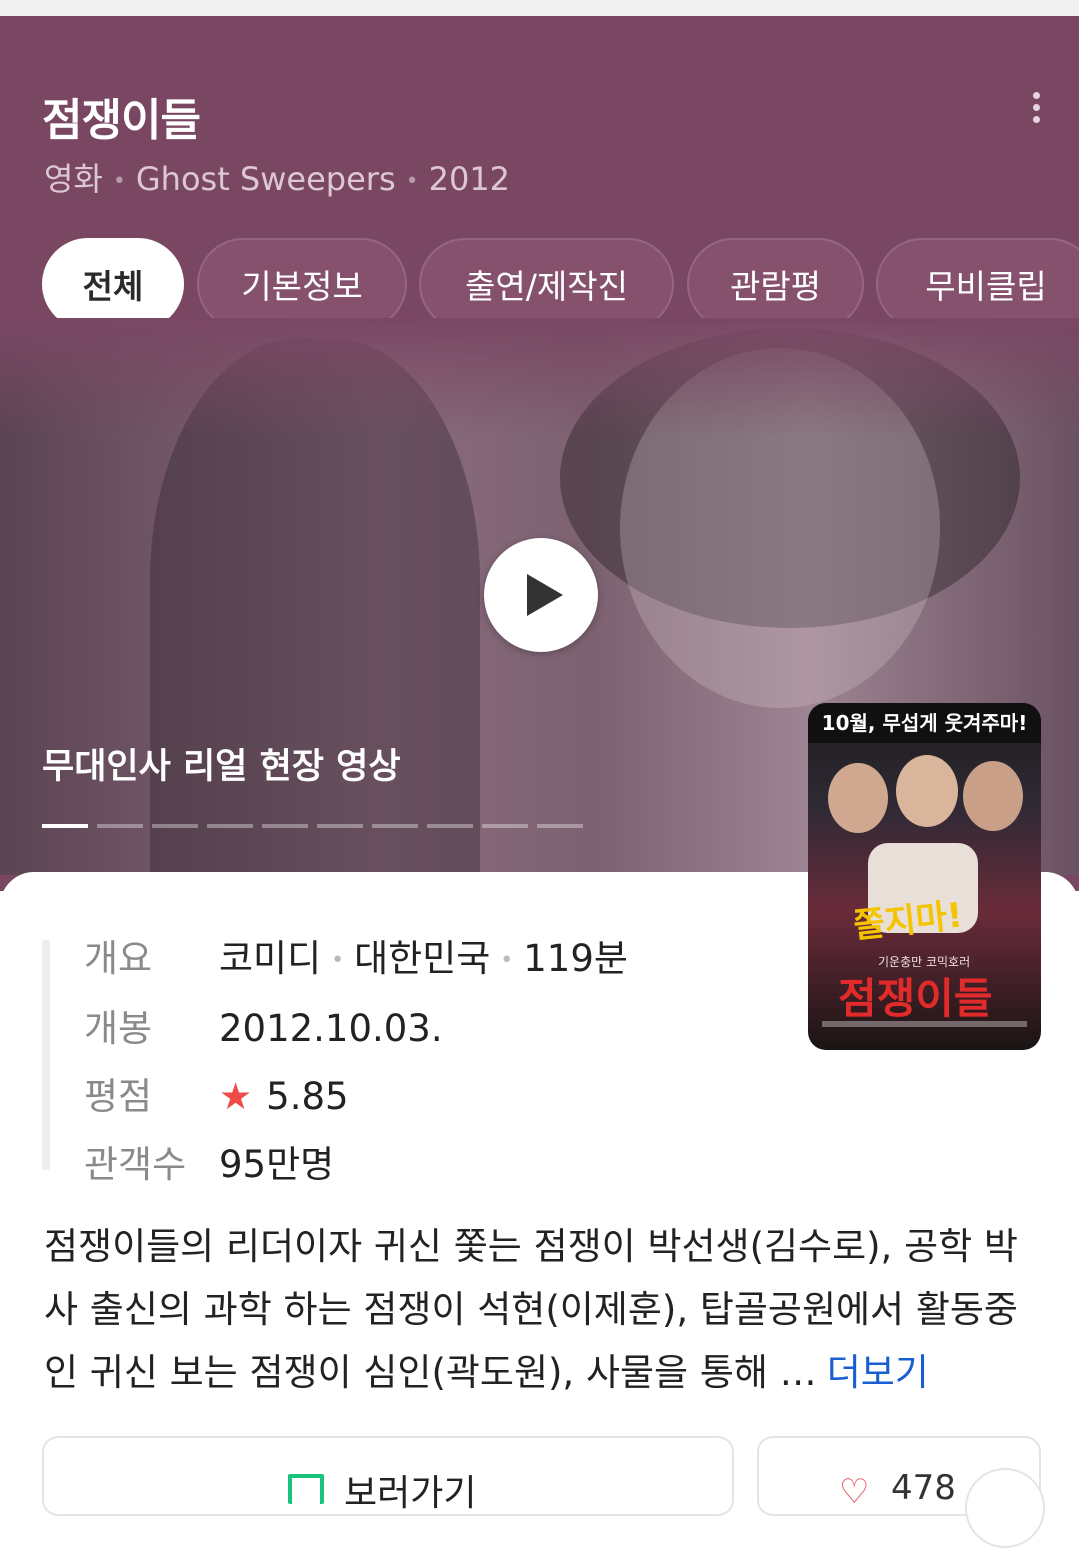 Image resolution: width=1079 pixels, height=1548 pixels. Describe the element at coordinates (135, 1164) in the screenshot. I see `info-label: 관객수` at that location.